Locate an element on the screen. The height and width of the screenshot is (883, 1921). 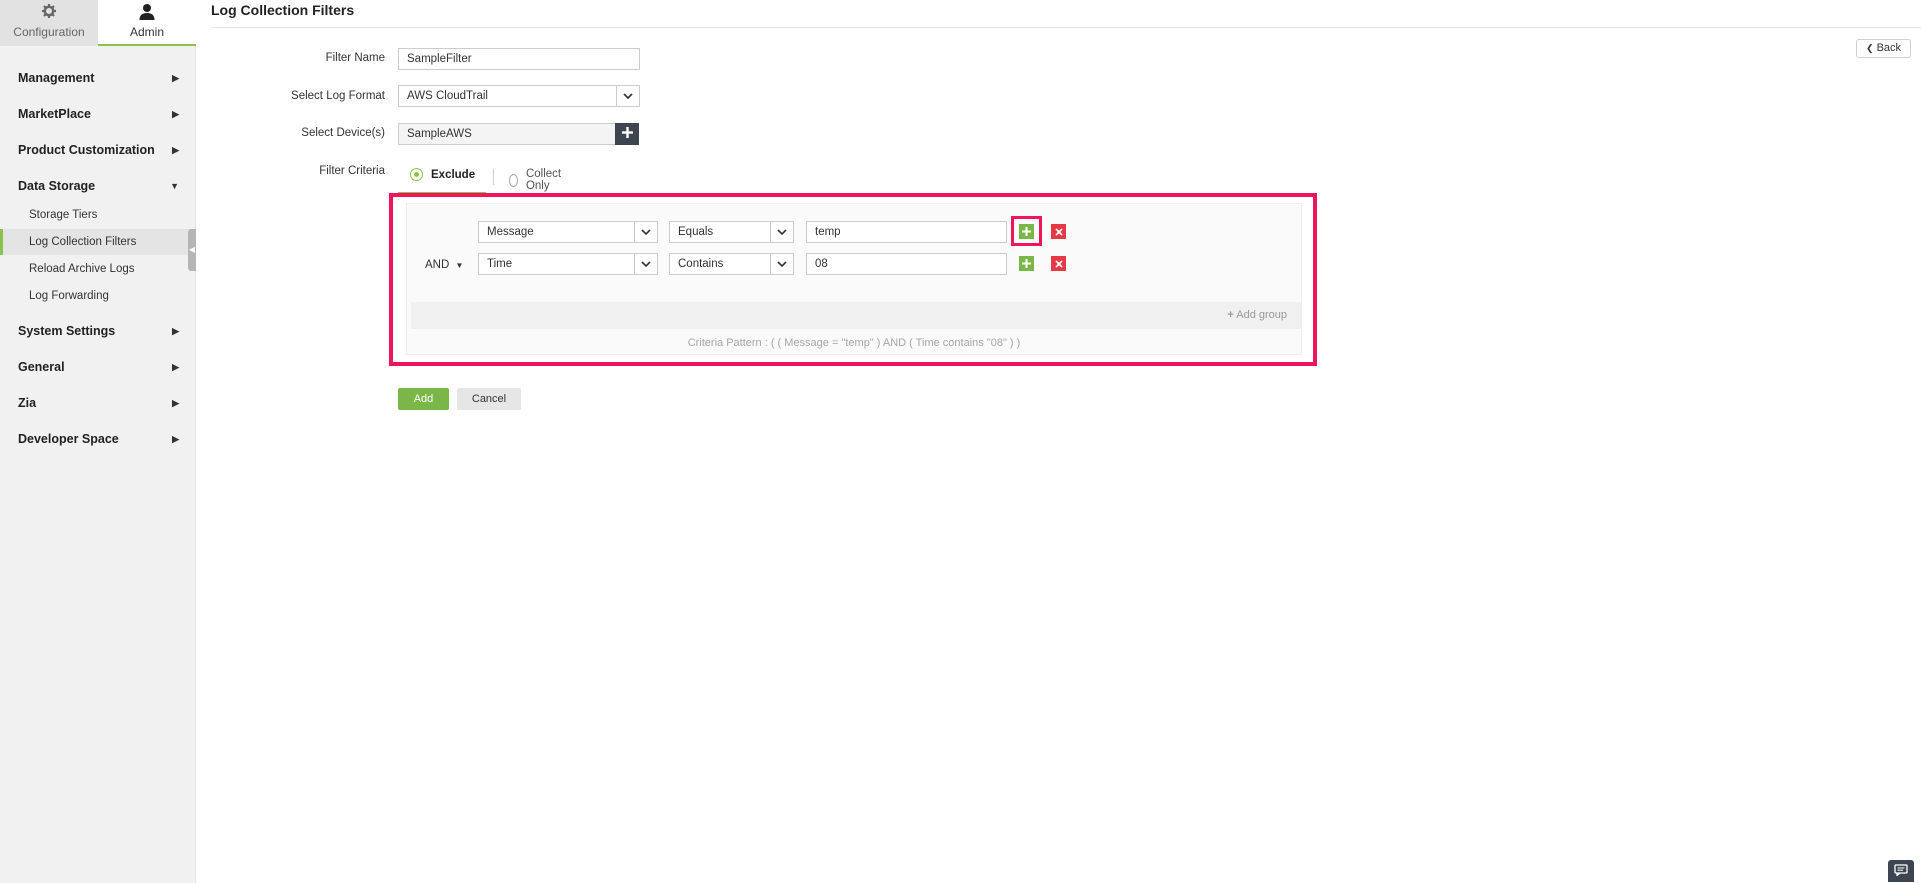
user-icon is located at coordinates (147, 12).